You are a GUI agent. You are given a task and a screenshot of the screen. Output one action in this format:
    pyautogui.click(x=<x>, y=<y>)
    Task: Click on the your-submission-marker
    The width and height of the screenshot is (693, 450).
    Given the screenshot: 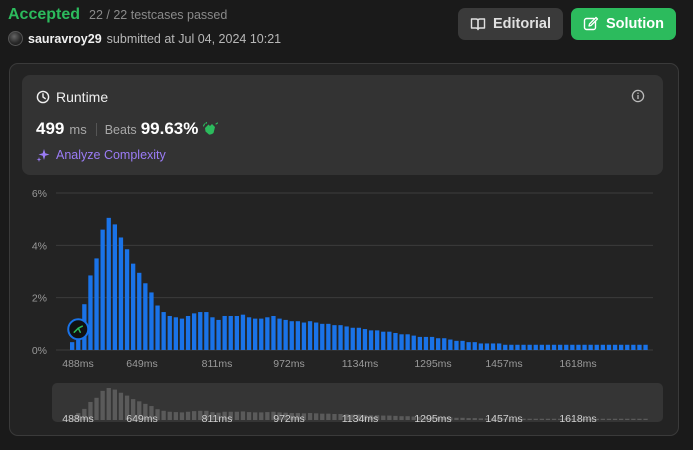 What is the action you would take?
    pyautogui.click(x=78, y=329)
    